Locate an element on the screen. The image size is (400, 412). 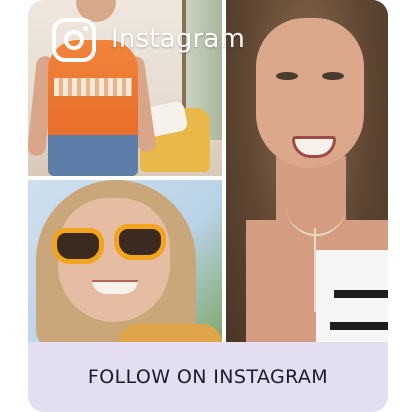
camera-flash-dot is located at coordinates (85, 28).